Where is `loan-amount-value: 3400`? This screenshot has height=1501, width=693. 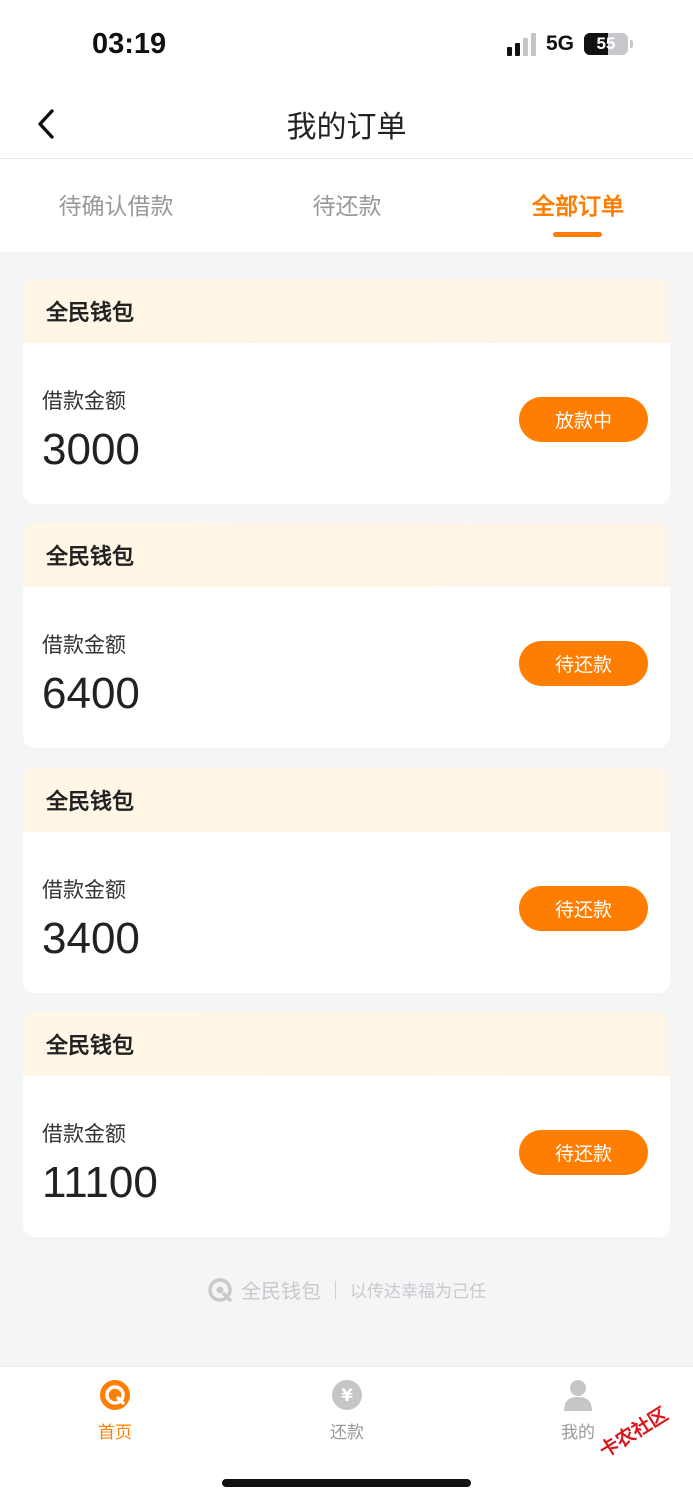
loan-amount-value: 3400 is located at coordinates (91, 938).